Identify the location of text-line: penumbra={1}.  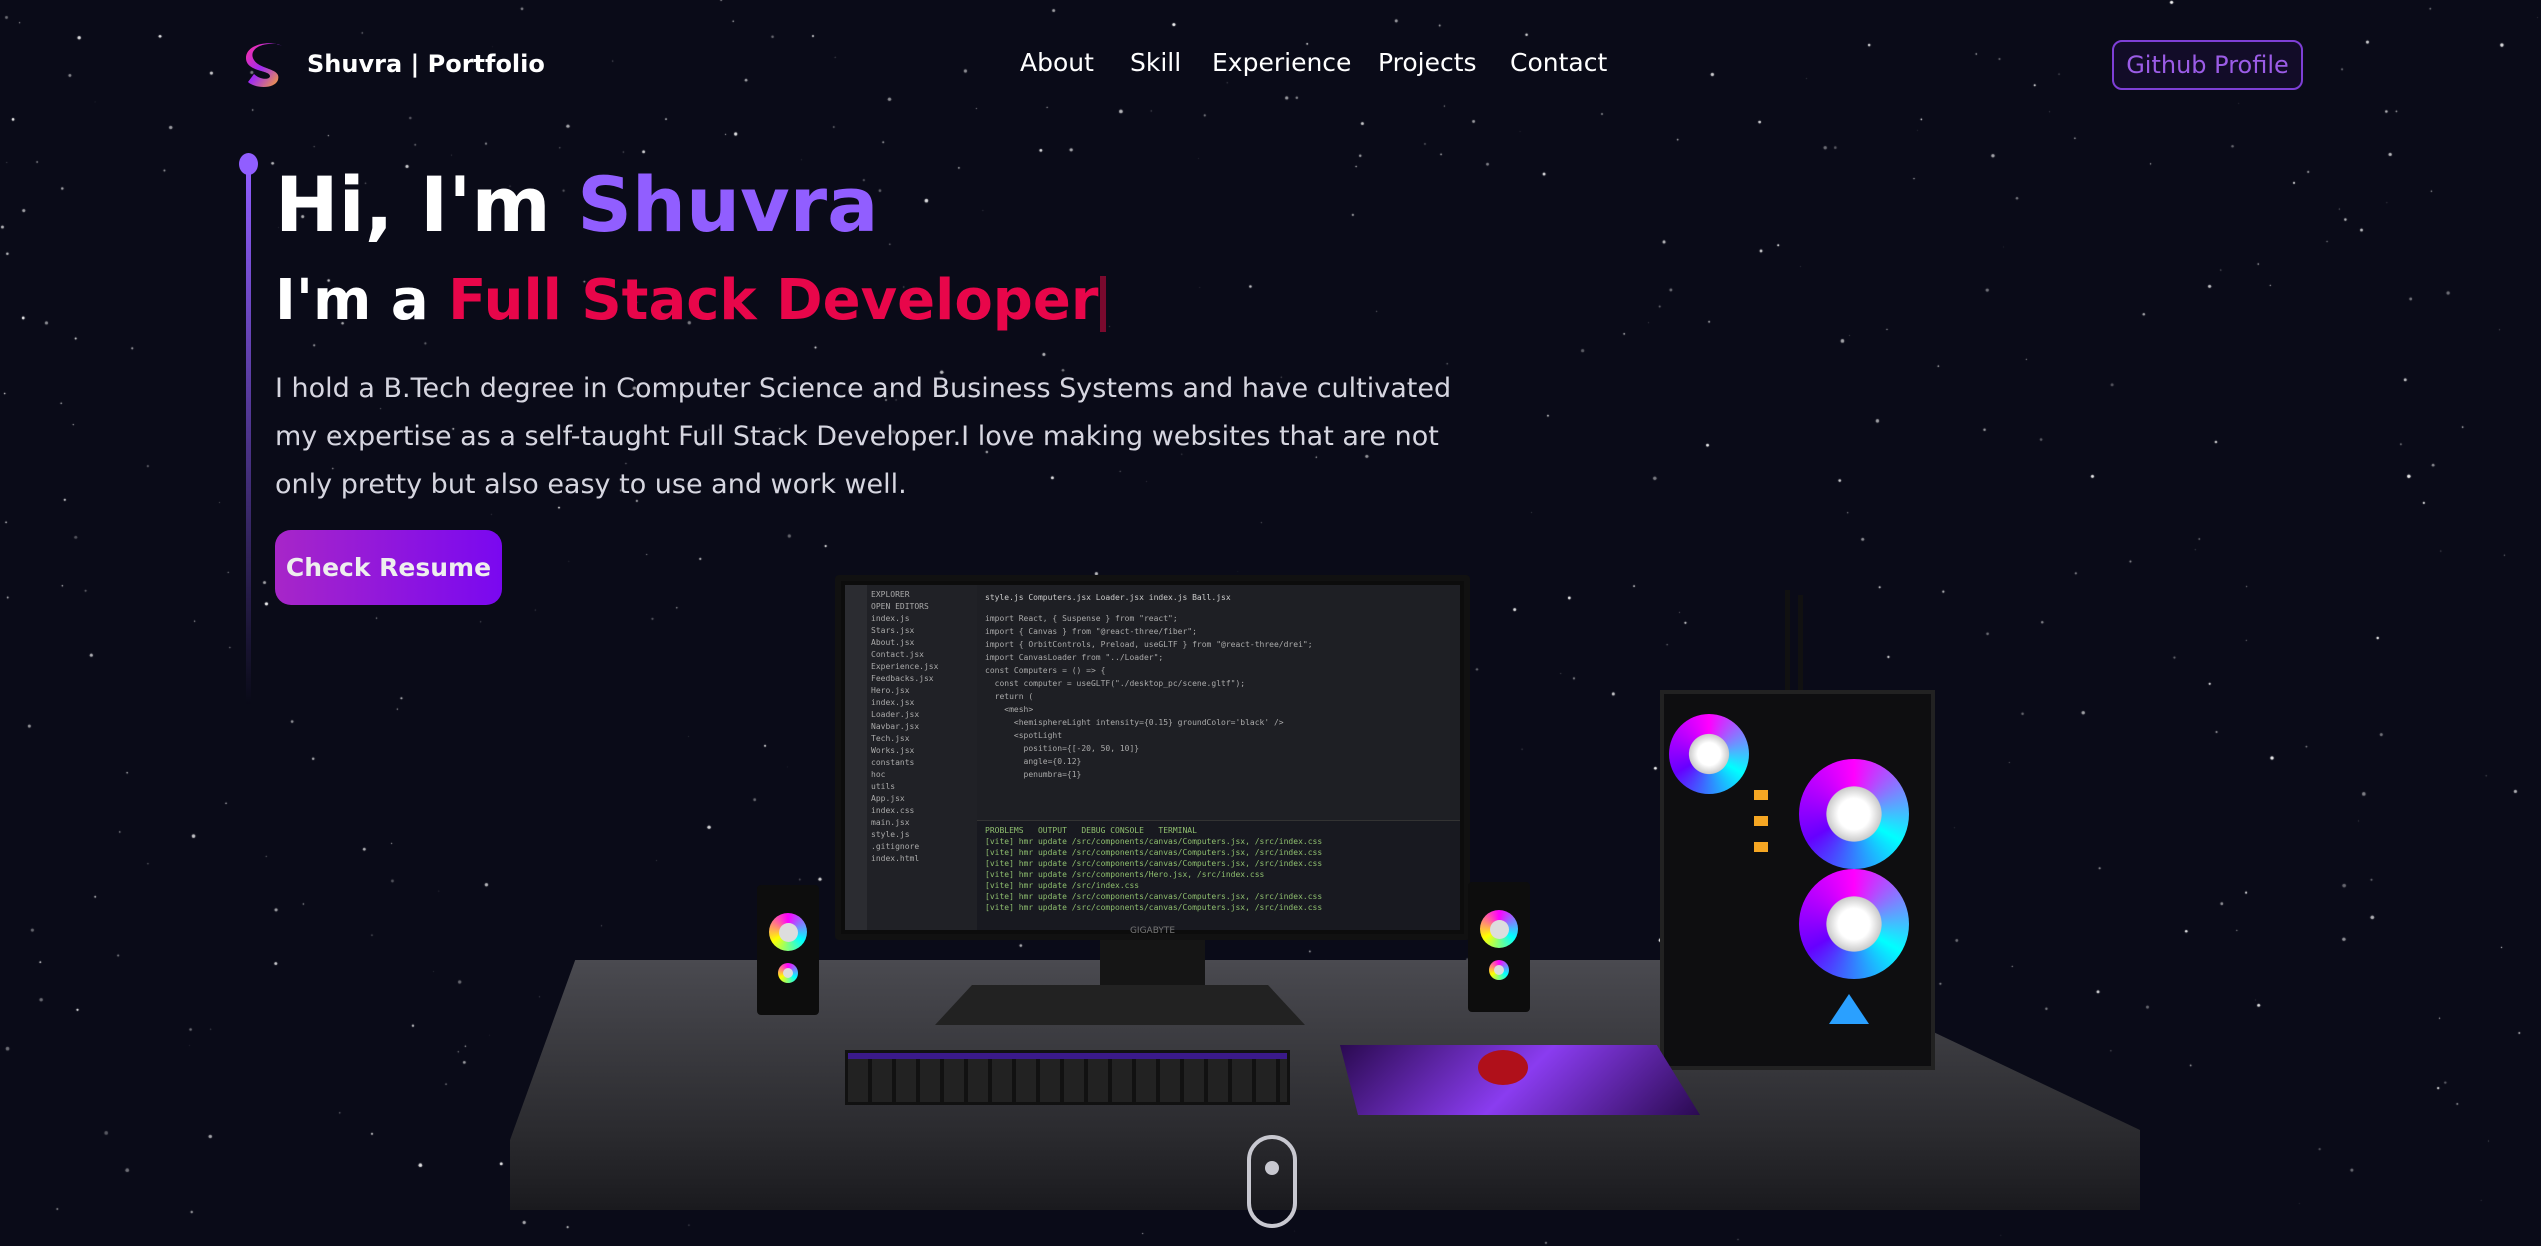
(1033, 774).